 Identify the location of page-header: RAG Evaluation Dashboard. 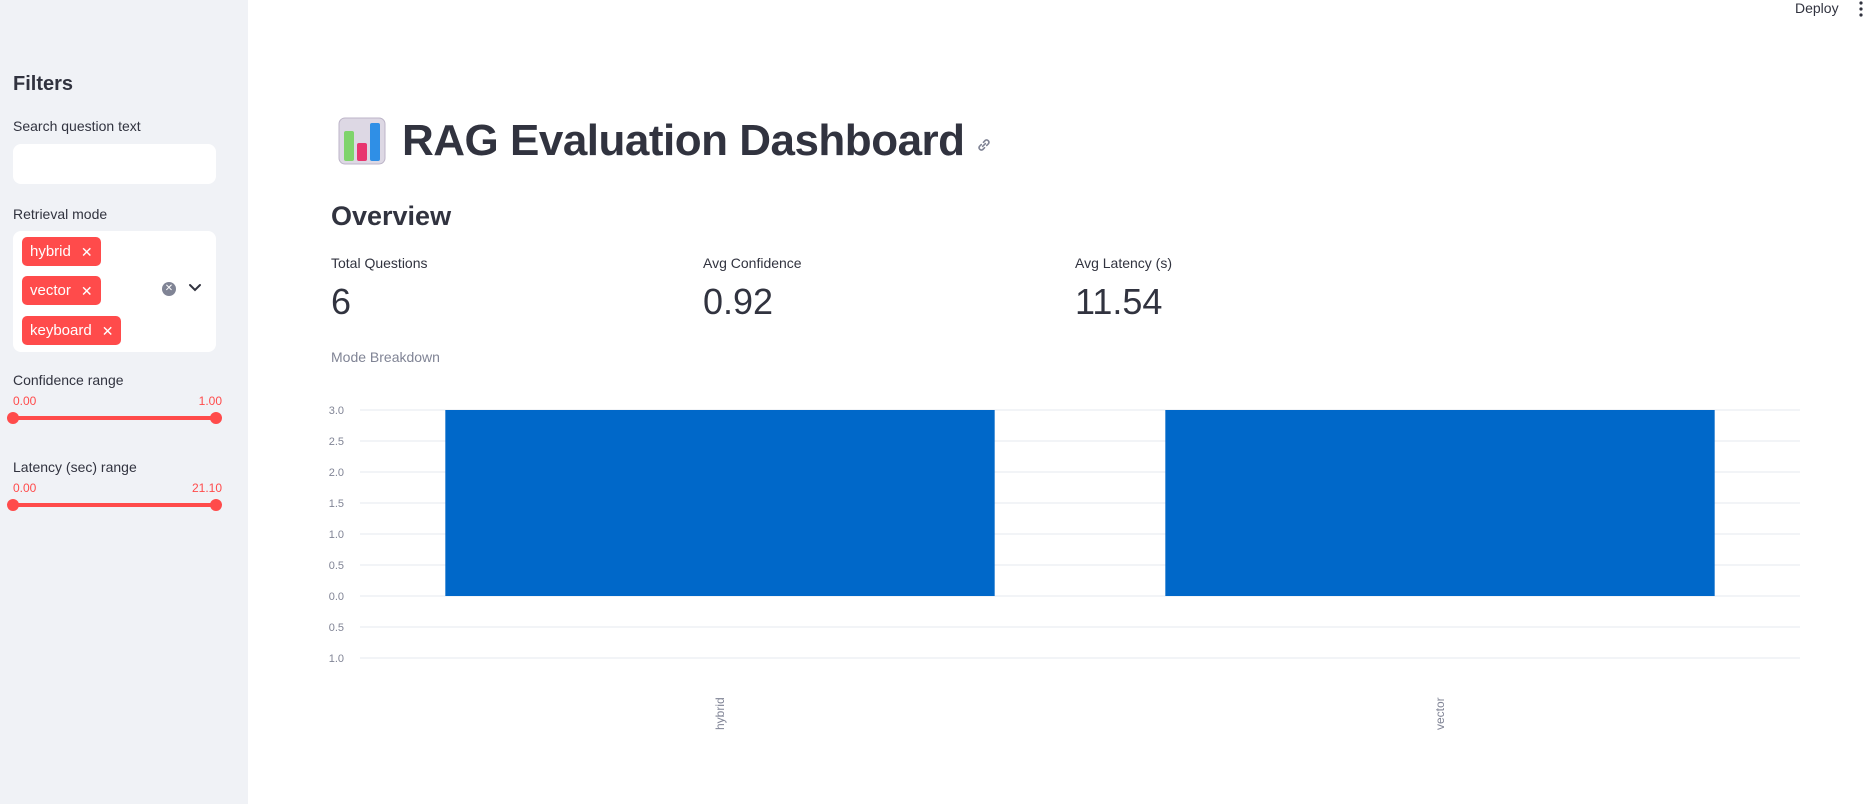
(665, 141).